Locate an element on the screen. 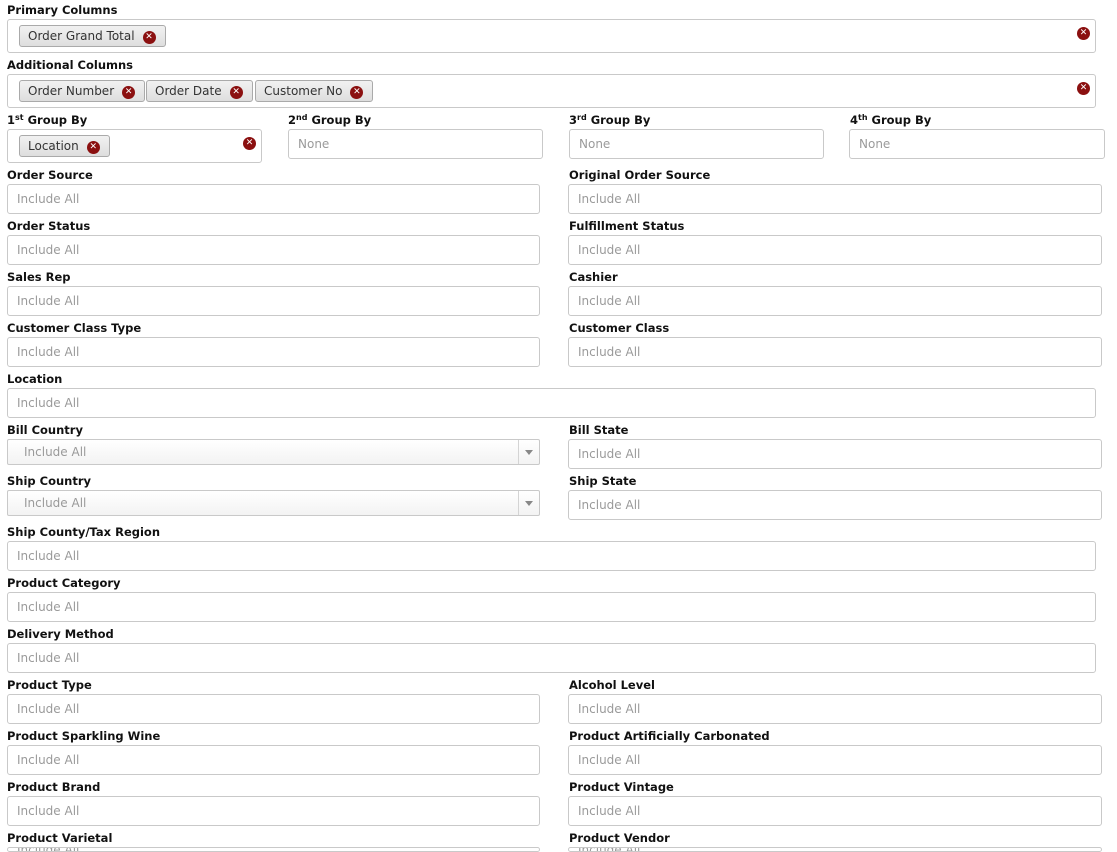 The image size is (1117, 852). fulfillment-status-input is located at coordinates (835, 250).